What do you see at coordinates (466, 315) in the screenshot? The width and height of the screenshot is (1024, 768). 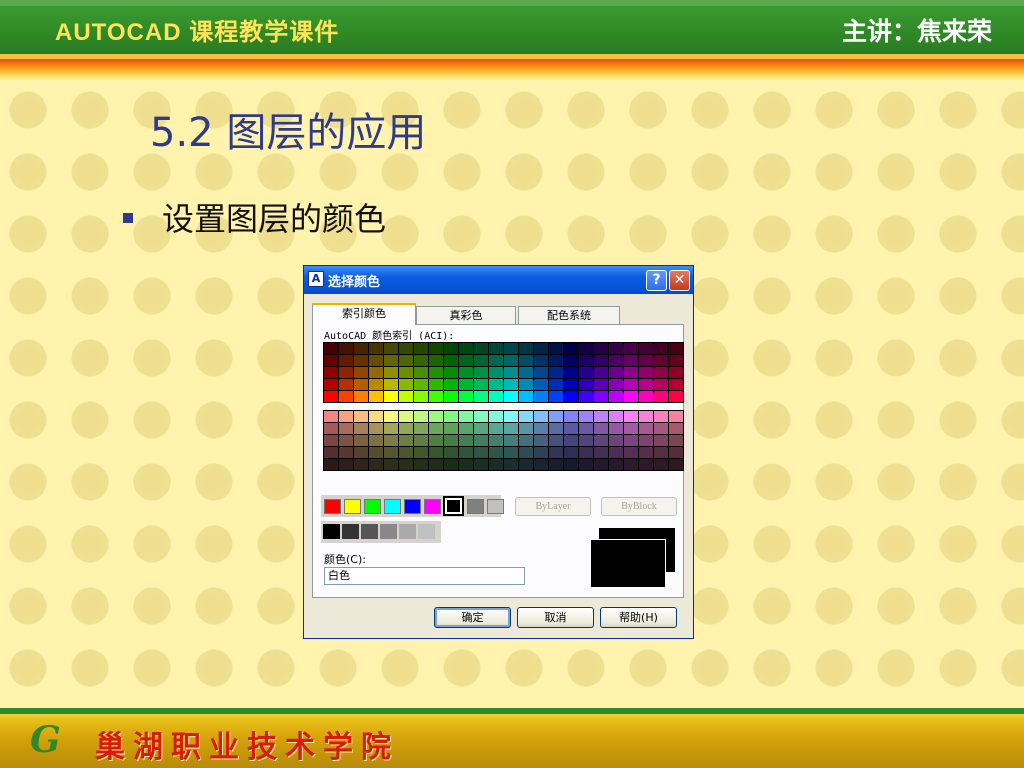 I see `tab-true-color: 真彩色` at bounding box center [466, 315].